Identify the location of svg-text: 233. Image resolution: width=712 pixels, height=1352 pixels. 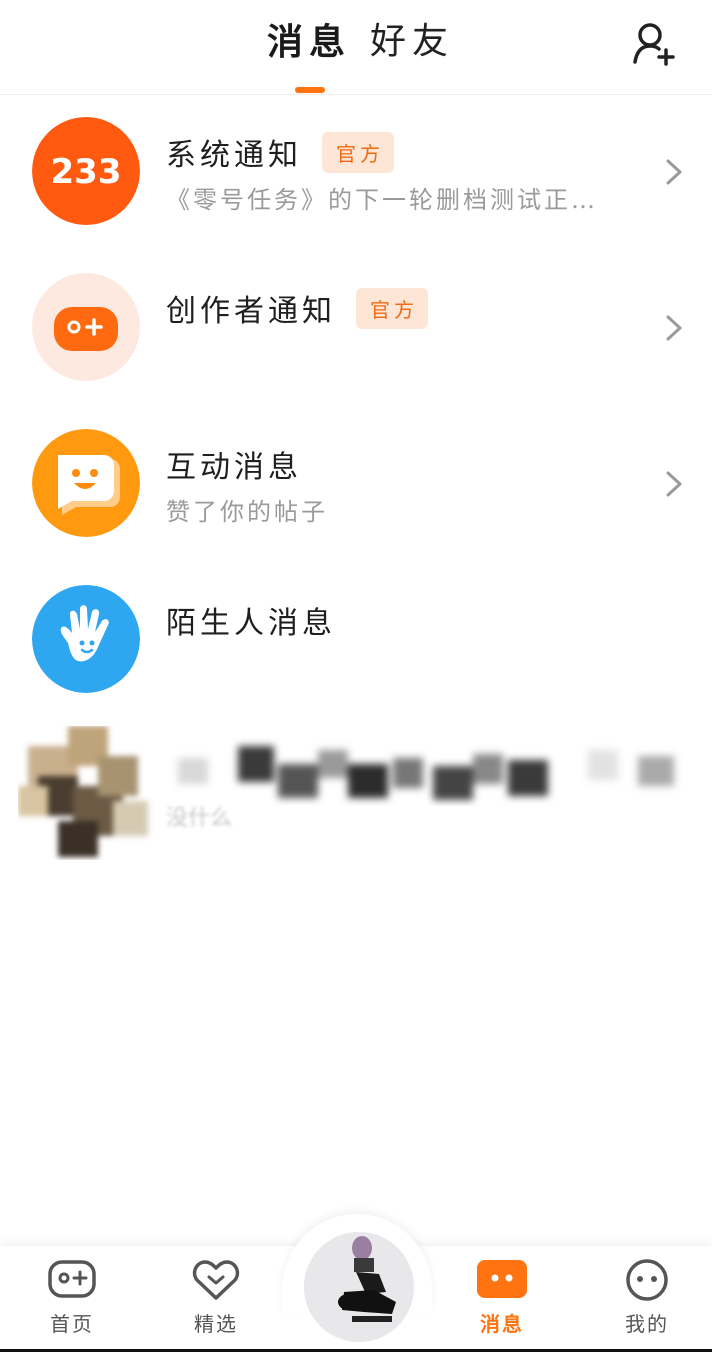
(86, 172).